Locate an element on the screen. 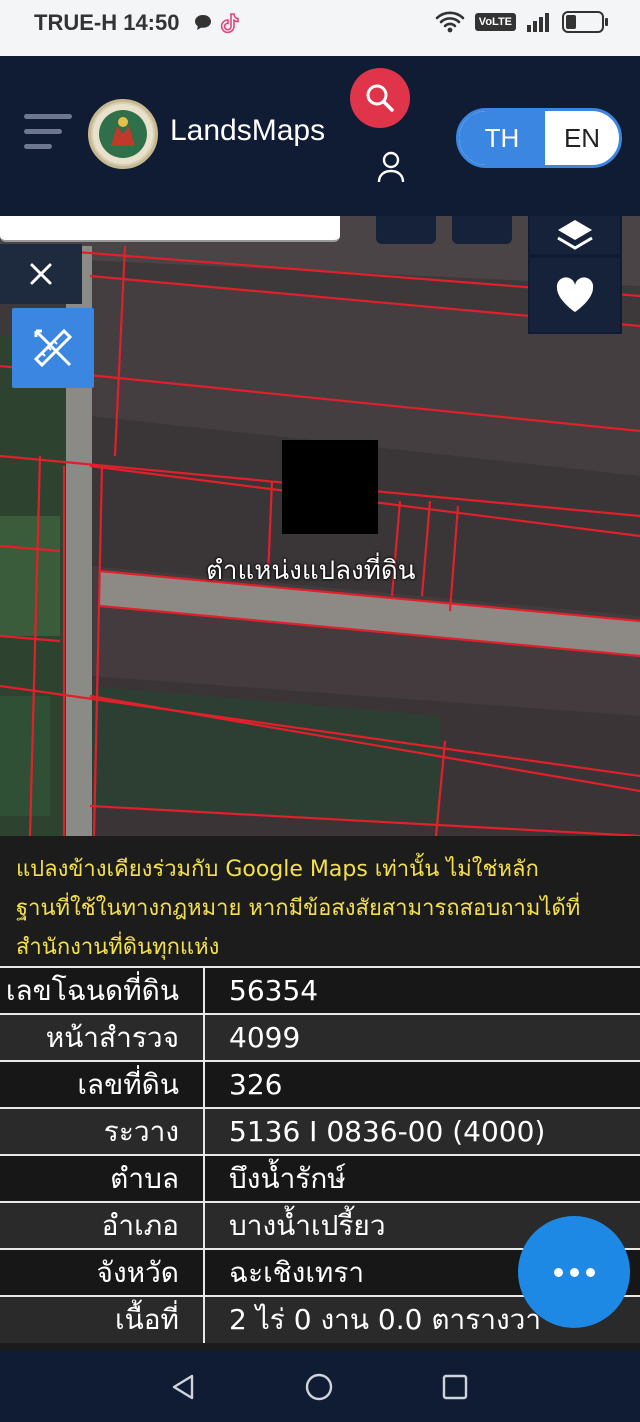 This screenshot has width=640, height=1422. row-label-survey-page: หน้าสำรวจ is located at coordinates (102, 1037).